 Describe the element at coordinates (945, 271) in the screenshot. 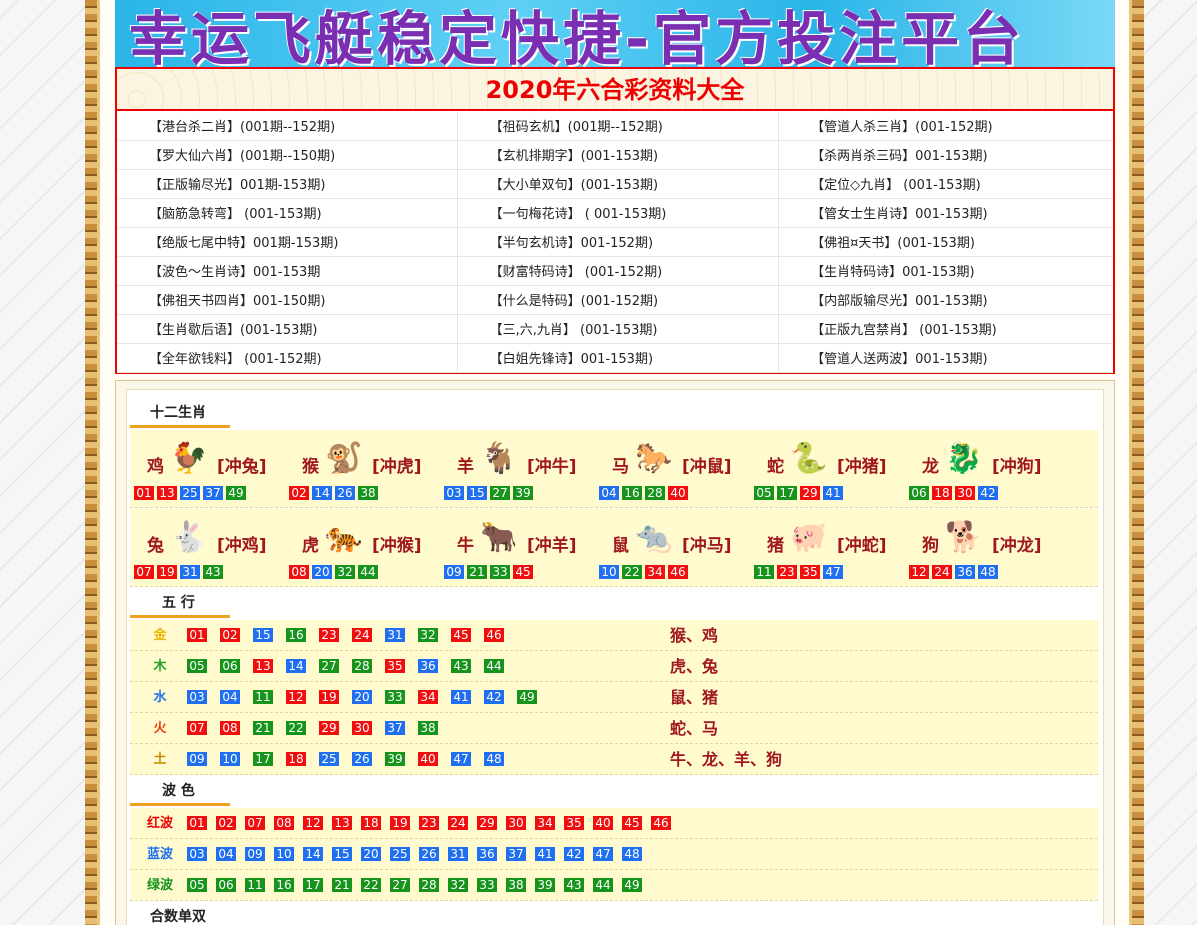

I see `ziliao-link: 【生肖特码诗】001-153期)` at that location.